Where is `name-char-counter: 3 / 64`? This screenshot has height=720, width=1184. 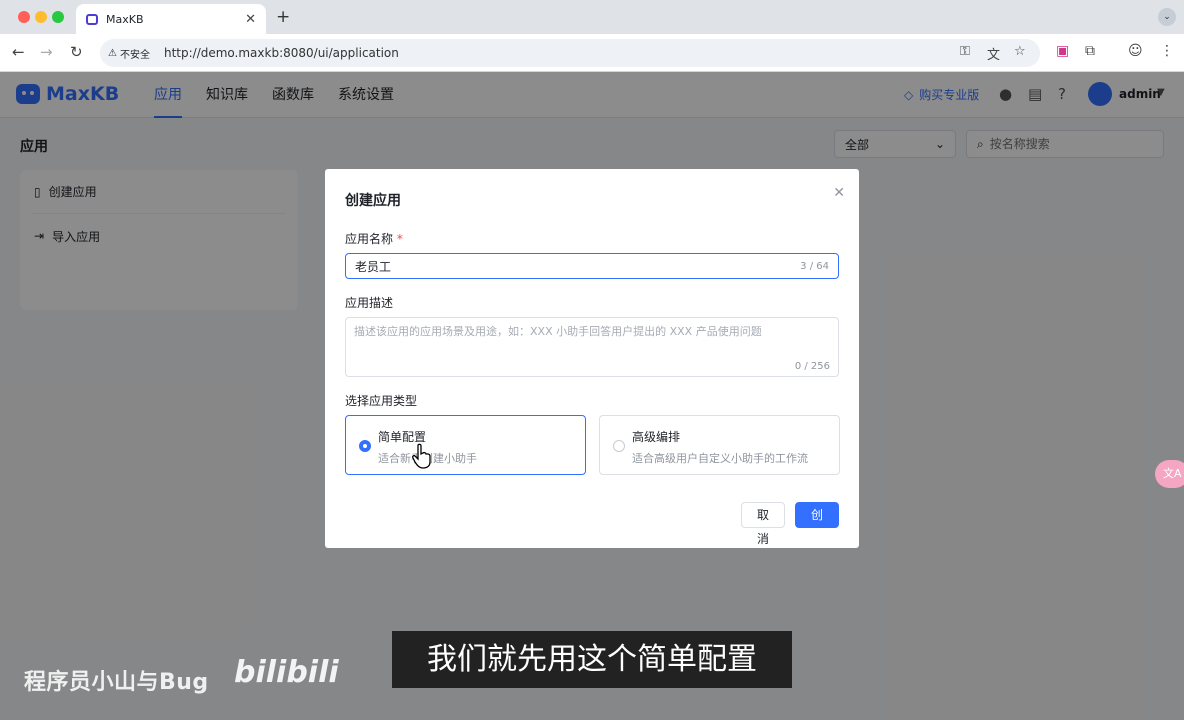 name-char-counter: 3 / 64 is located at coordinates (814, 266).